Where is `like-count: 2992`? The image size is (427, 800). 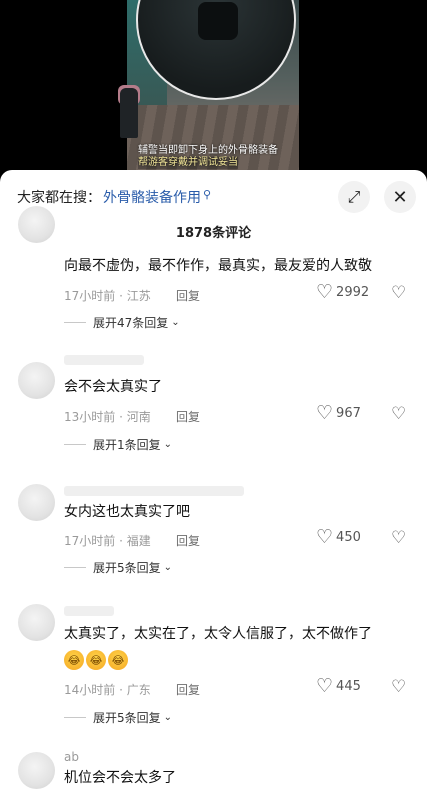 like-count: 2992 is located at coordinates (353, 292).